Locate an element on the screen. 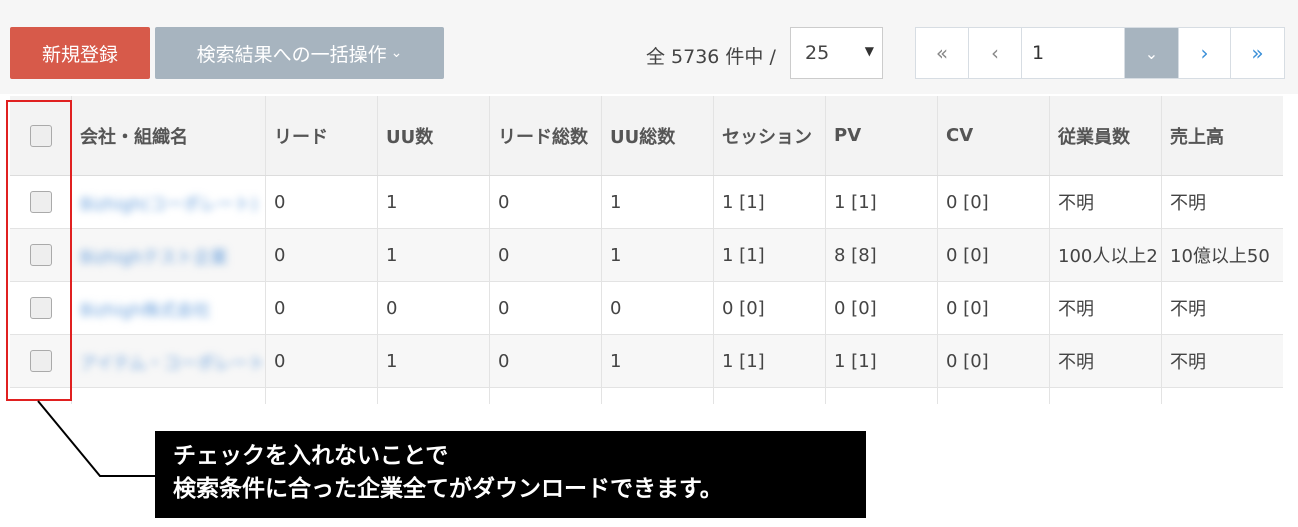 The width and height of the screenshot is (1298, 527). callout-line-1: チェックを入れないことで is located at coordinates (311, 456).